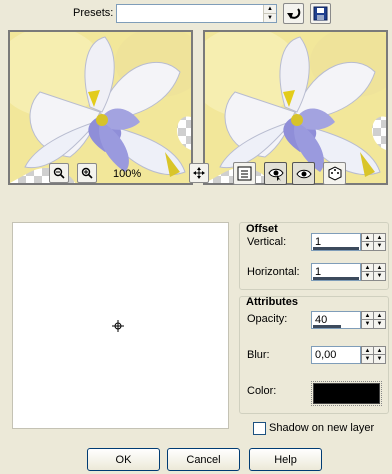  I want to click on presets-up-arrow-icon: ▲, so click(270, 9).